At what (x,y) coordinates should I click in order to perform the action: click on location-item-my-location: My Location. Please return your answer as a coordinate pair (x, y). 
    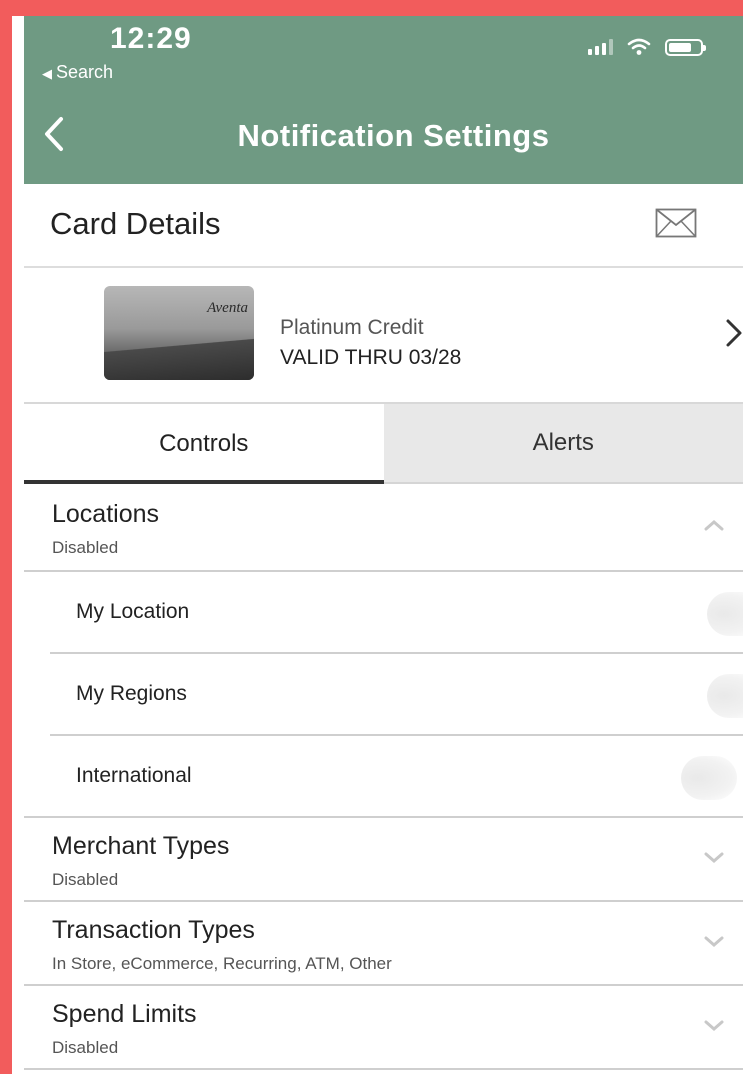
    Looking at the image, I should click on (396, 613).